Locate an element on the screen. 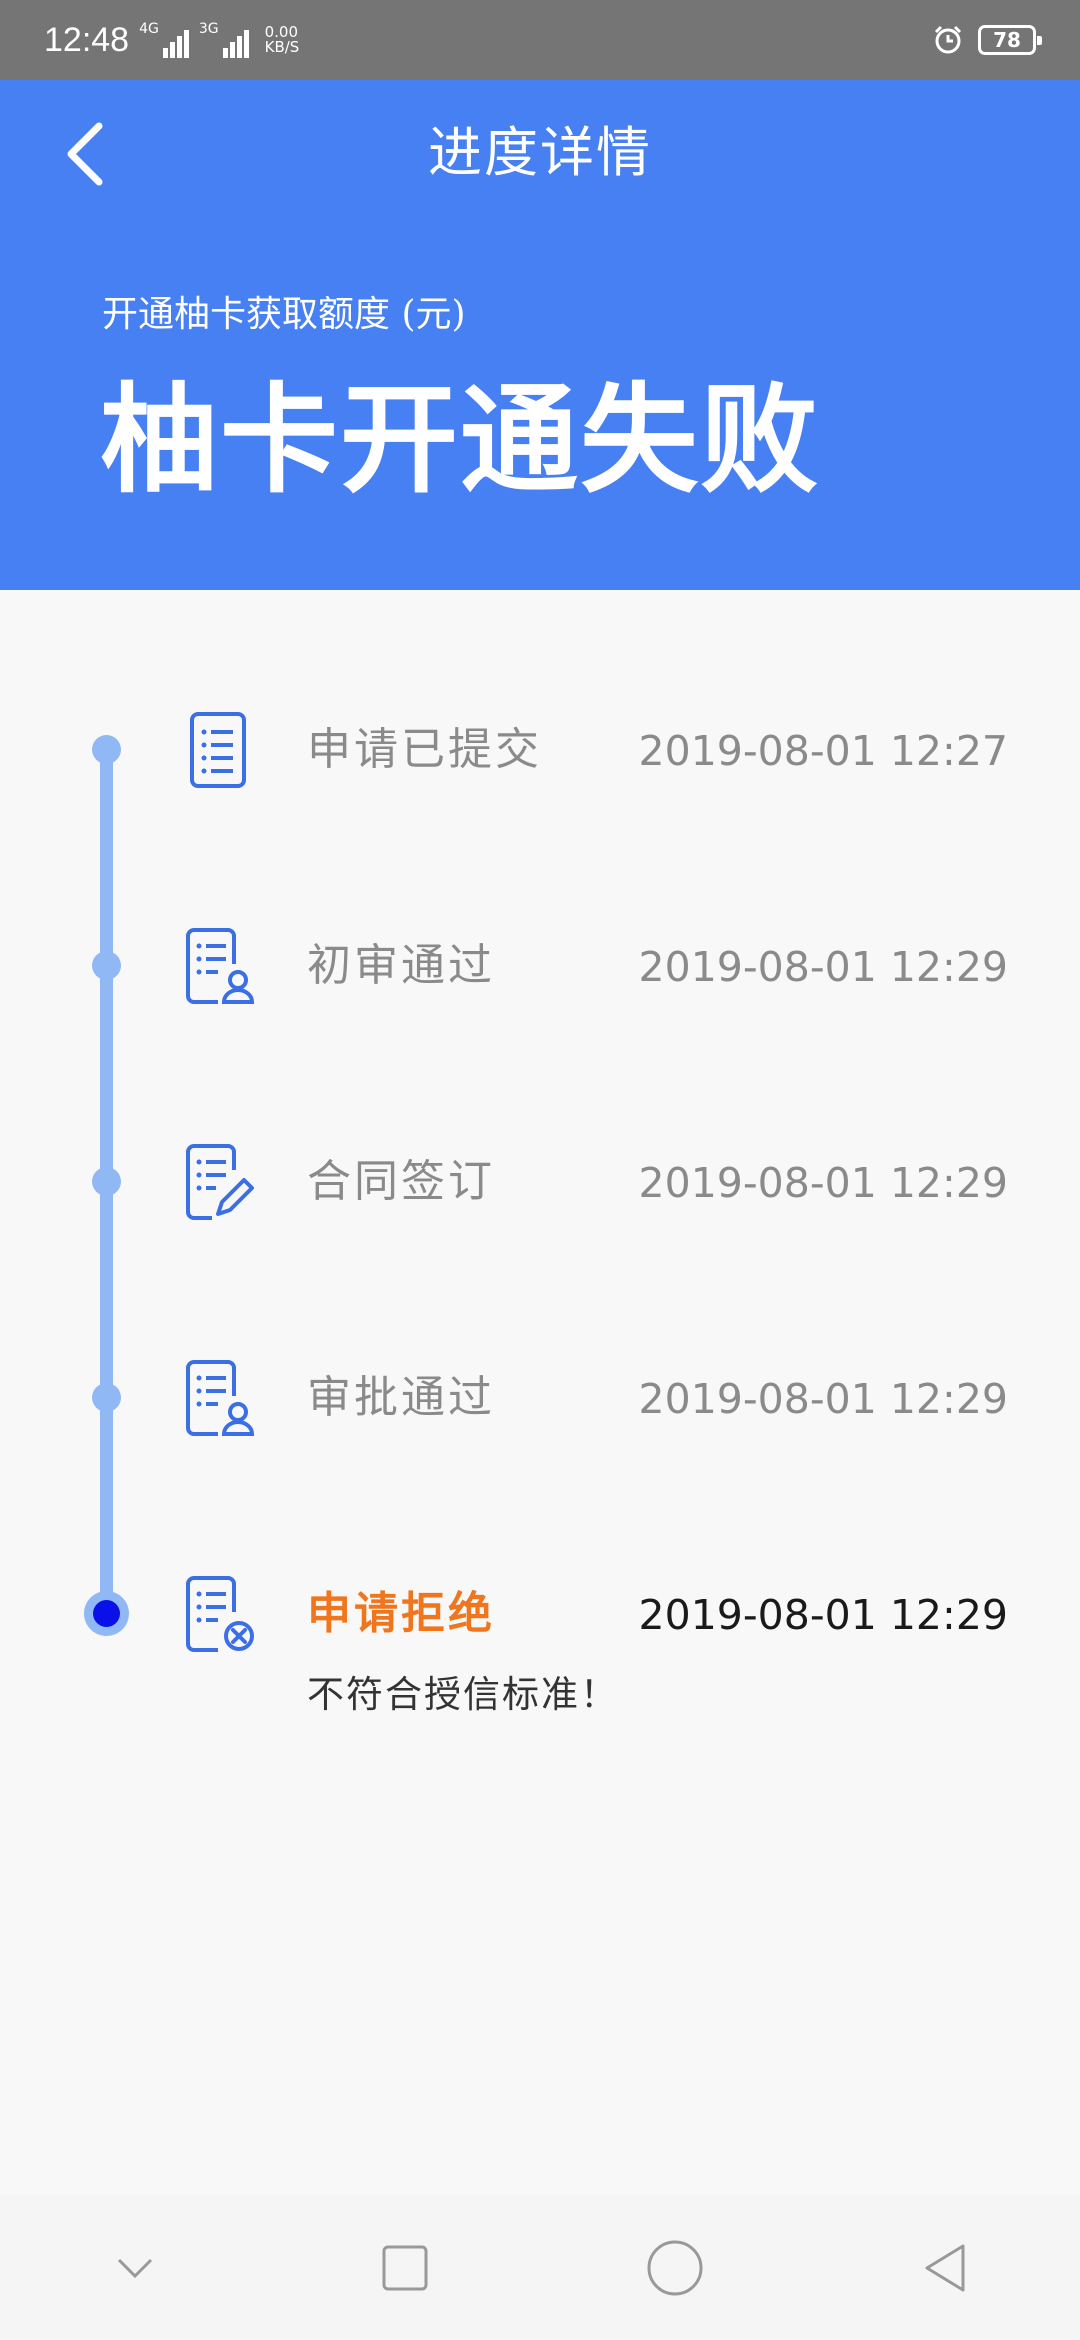 Image resolution: width=1080 pixels, height=2340 pixels. step-label: 申请已提交 is located at coordinates (424, 749).